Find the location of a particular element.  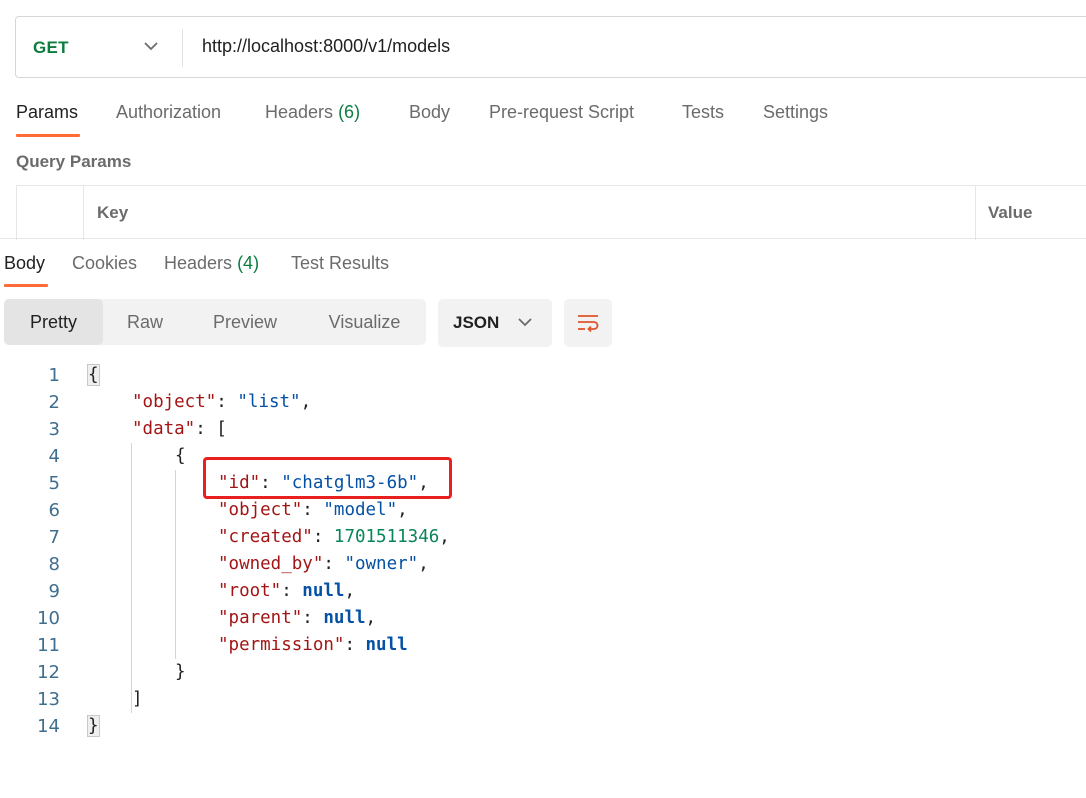

code-line: 3 "data": [ is located at coordinates (543, 429).